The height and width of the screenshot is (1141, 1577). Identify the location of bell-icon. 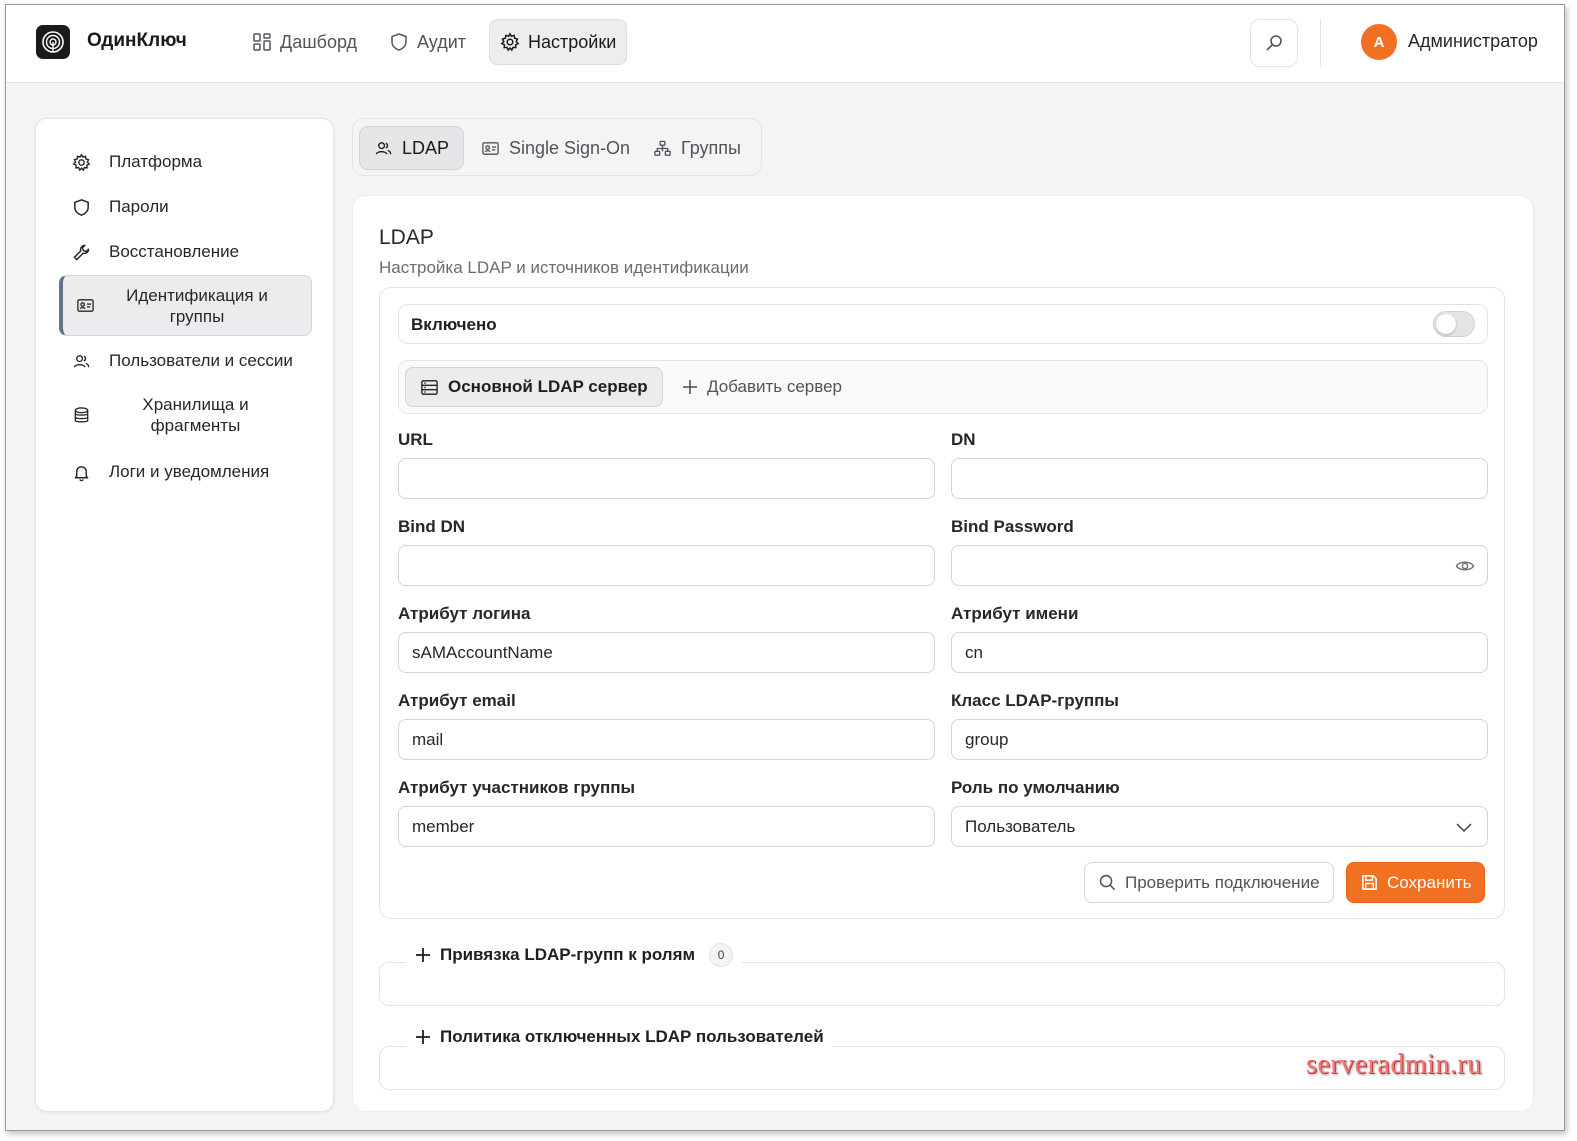
(81, 473).